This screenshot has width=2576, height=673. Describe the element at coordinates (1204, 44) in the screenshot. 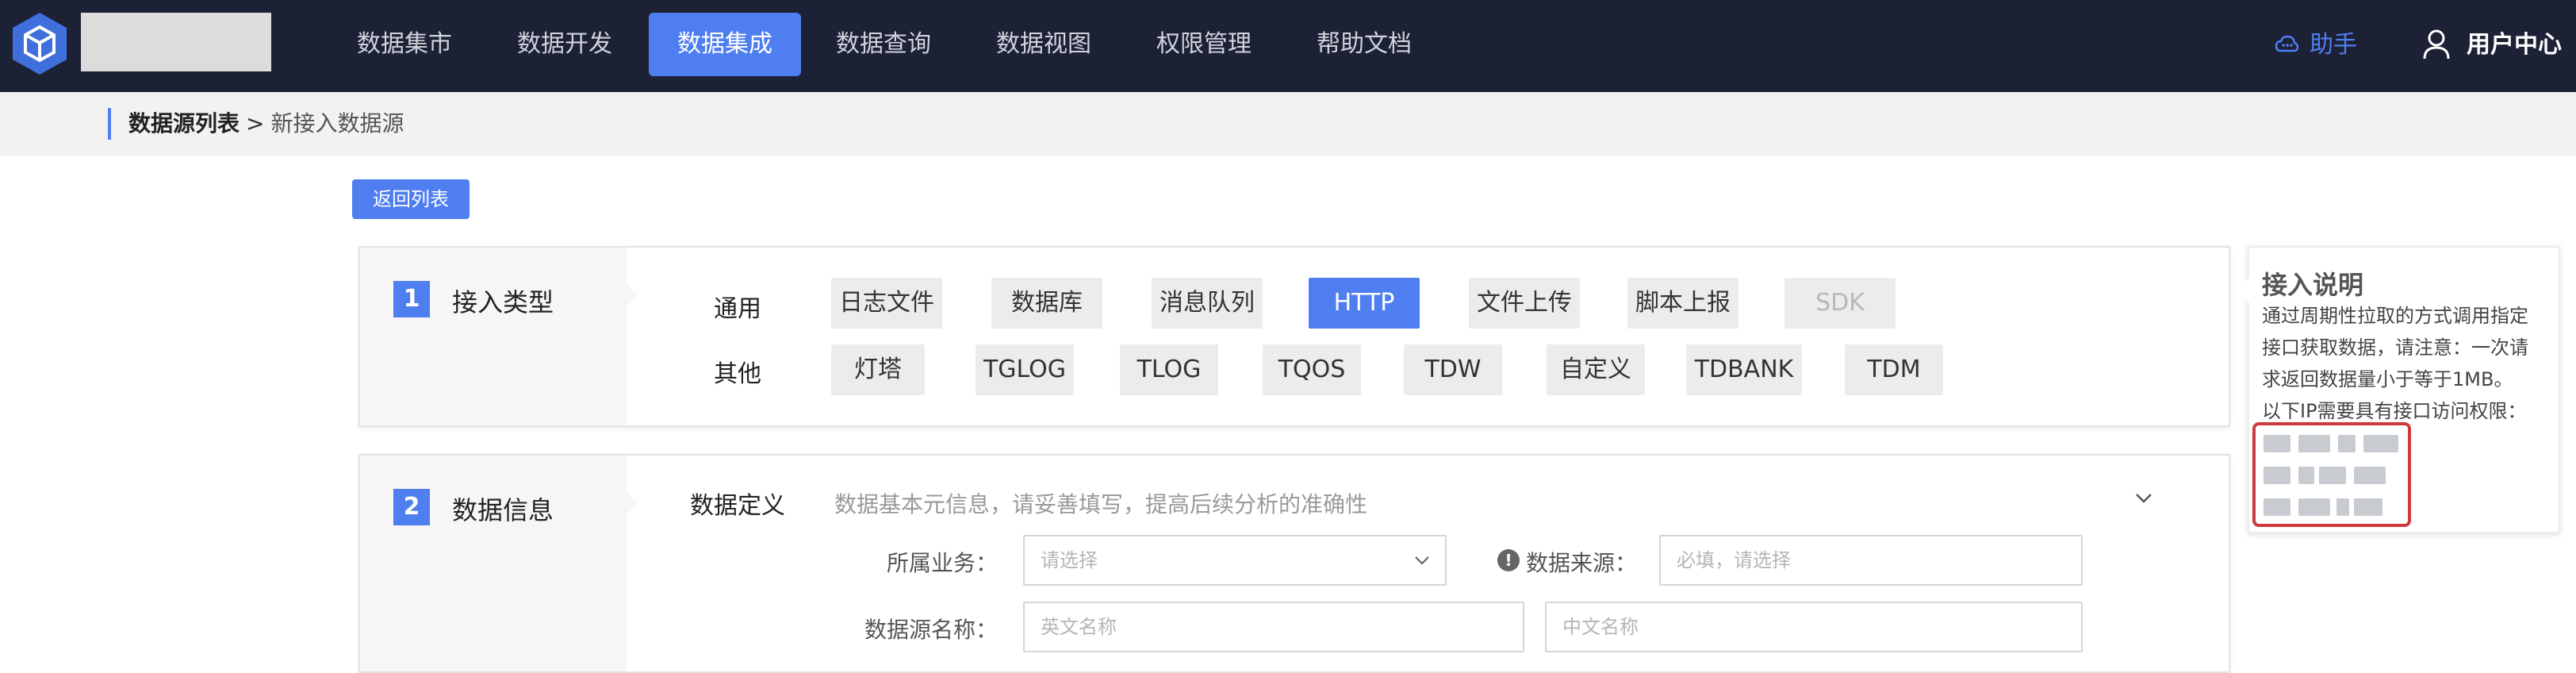

I see `nav-item-permission: 权限管理` at that location.